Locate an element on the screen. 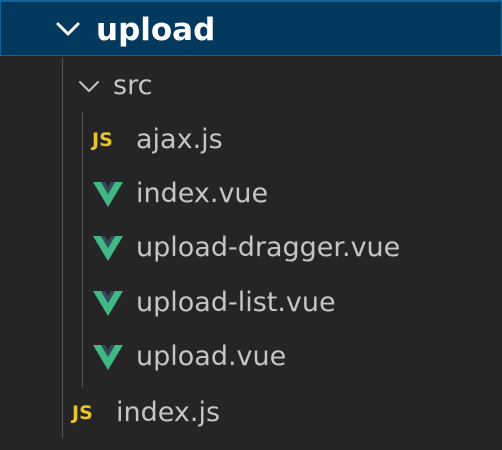  folder-row-src: src is located at coordinates (251, 86).